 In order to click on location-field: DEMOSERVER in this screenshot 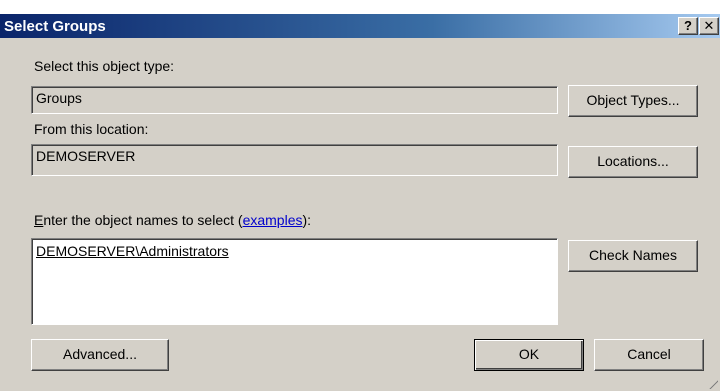, I will do `click(294, 160)`.